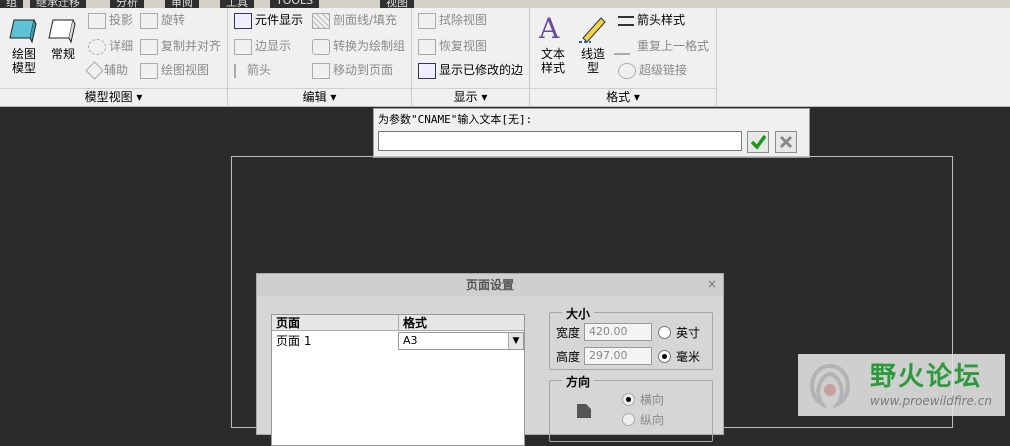 The image size is (1010, 446). Describe the element at coordinates (23, 31) in the screenshot. I see `drawing-model-icon` at that location.